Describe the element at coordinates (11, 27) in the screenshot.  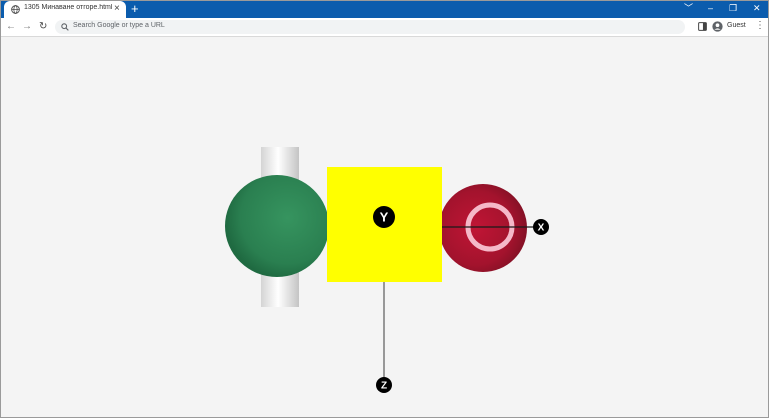
I see `back-button: ←` at that location.